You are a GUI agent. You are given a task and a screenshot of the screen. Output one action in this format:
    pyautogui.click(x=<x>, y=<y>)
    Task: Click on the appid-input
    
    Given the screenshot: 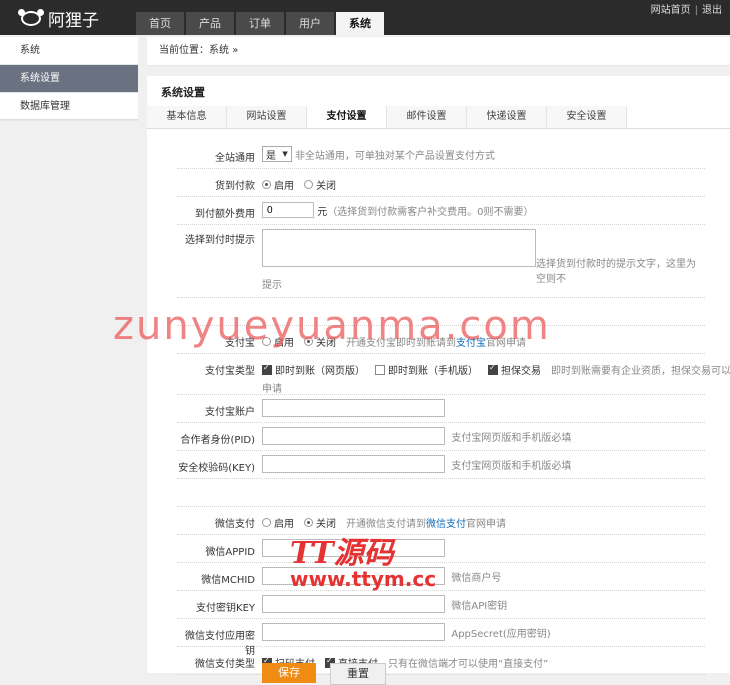 What is the action you would take?
    pyautogui.click(x=353, y=548)
    